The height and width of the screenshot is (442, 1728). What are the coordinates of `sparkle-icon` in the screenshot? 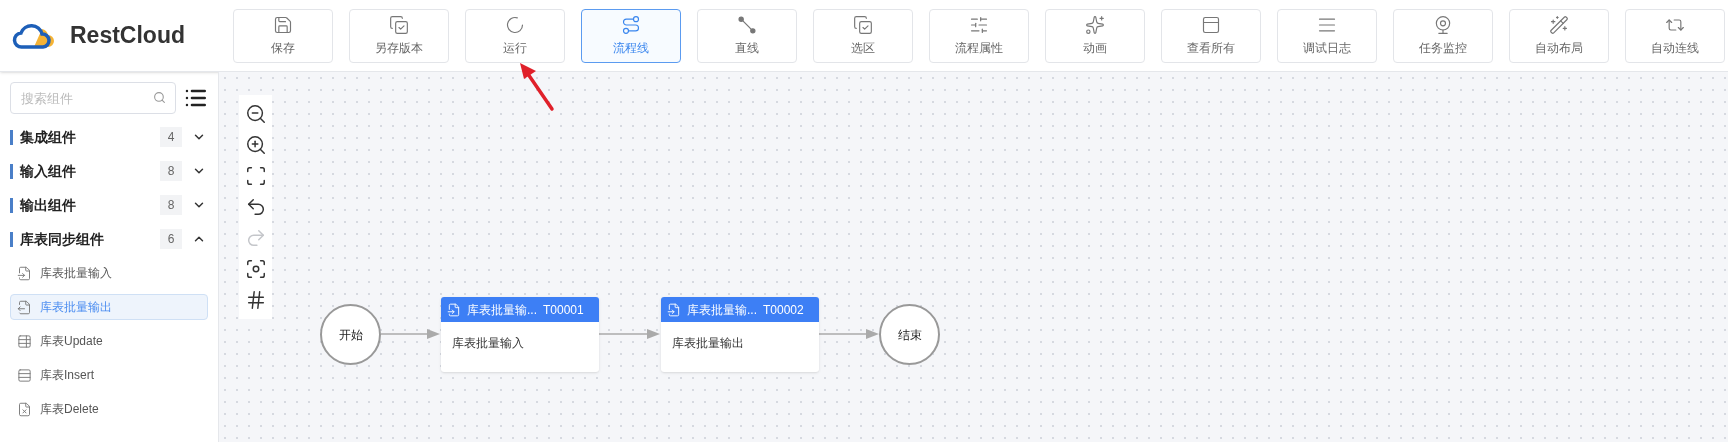 It's located at (1095, 24).